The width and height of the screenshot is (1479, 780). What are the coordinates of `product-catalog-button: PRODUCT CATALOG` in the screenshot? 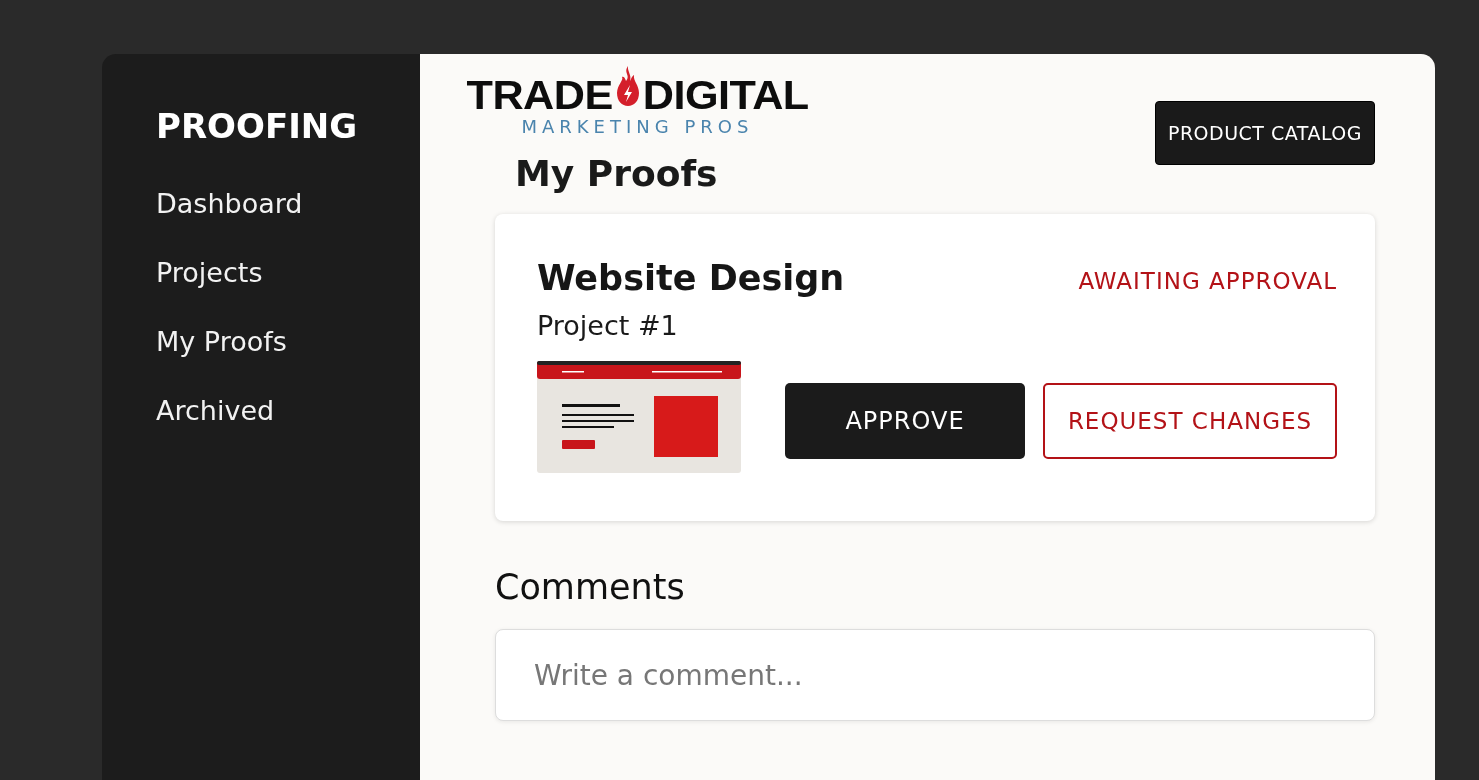 It's located at (1264, 133).